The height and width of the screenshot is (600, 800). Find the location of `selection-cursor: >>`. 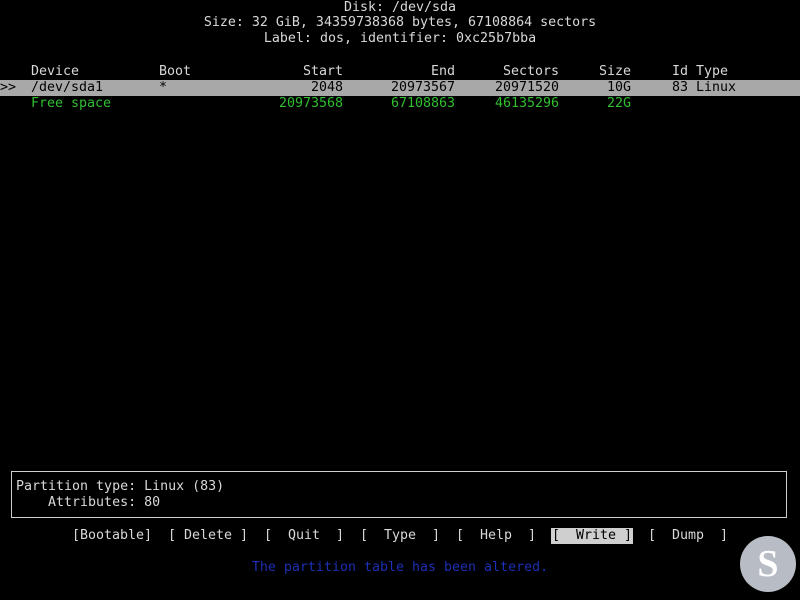

selection-cursor: >> is located at coordinates (8, 87).